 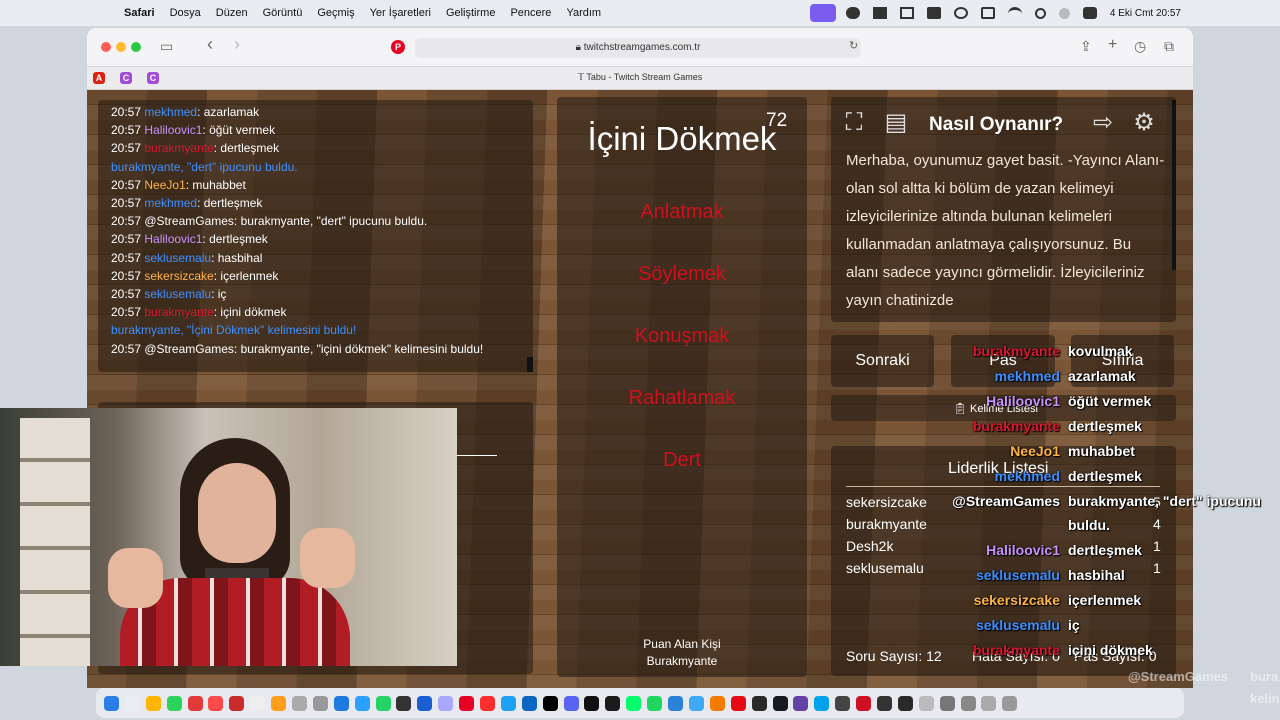 I want to click on zoom-window-button, so click(x=136, y=47).